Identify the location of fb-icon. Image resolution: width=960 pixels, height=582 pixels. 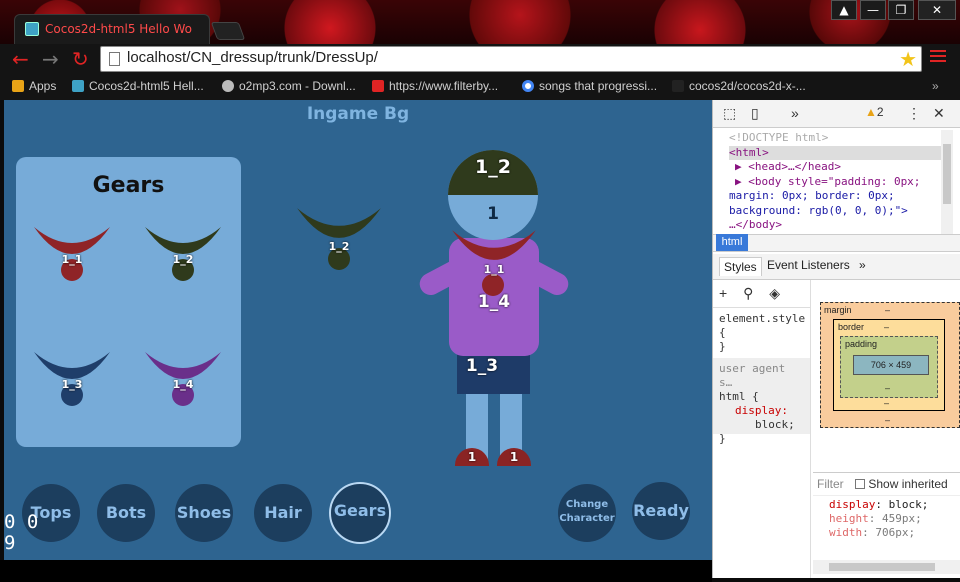
(378, 86).